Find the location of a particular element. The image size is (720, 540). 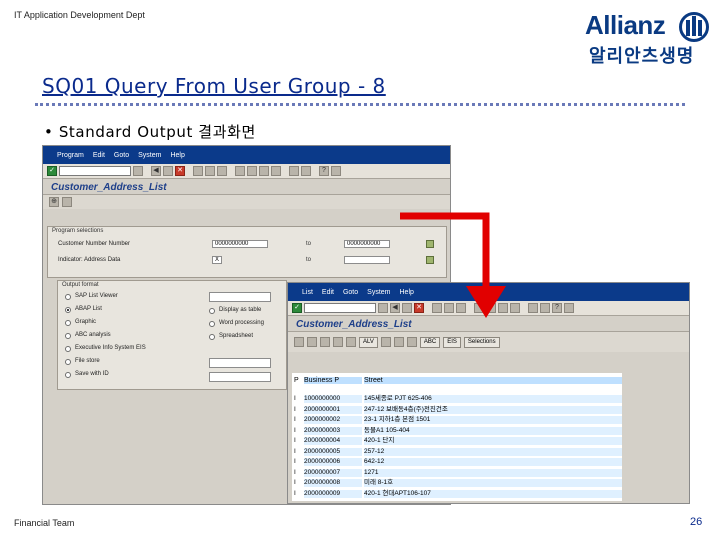

table-row: I 2000000006 642-12 is located at coordinates (457, 462).